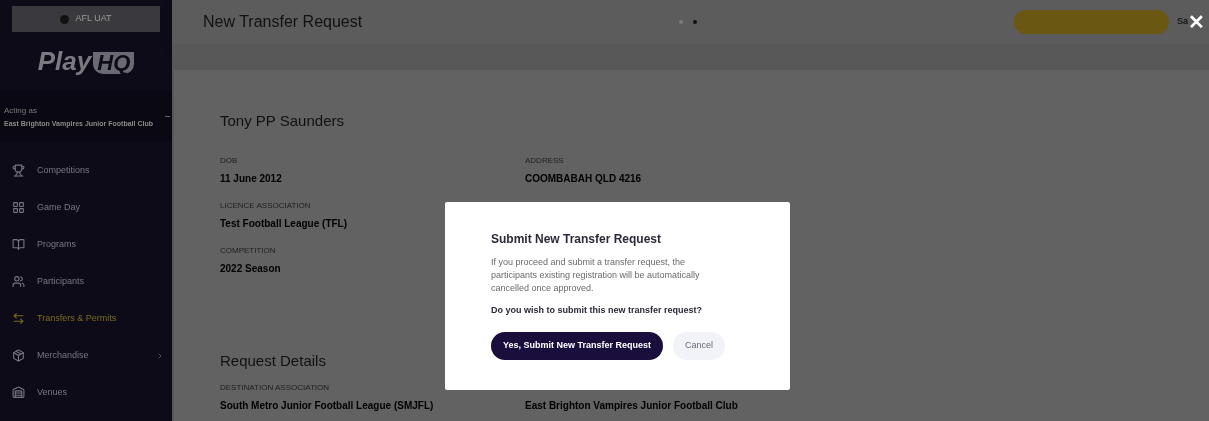 The width and height of the screenshot is (1209, 421). What do you see at coordinates (167, 116) in the screenshot?
I see `dash-icon` at bounding box center [167, 116].